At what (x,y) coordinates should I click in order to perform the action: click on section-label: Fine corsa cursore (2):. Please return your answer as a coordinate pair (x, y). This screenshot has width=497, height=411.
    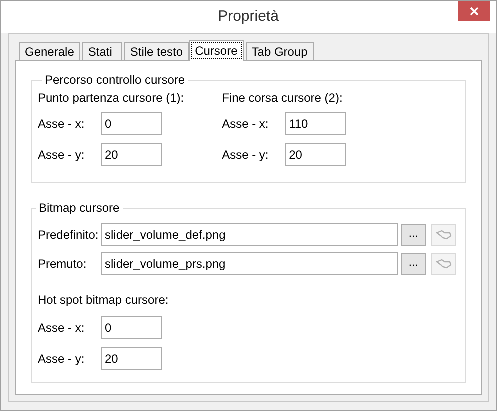
    Looking at the image, I should click on (283, 98).